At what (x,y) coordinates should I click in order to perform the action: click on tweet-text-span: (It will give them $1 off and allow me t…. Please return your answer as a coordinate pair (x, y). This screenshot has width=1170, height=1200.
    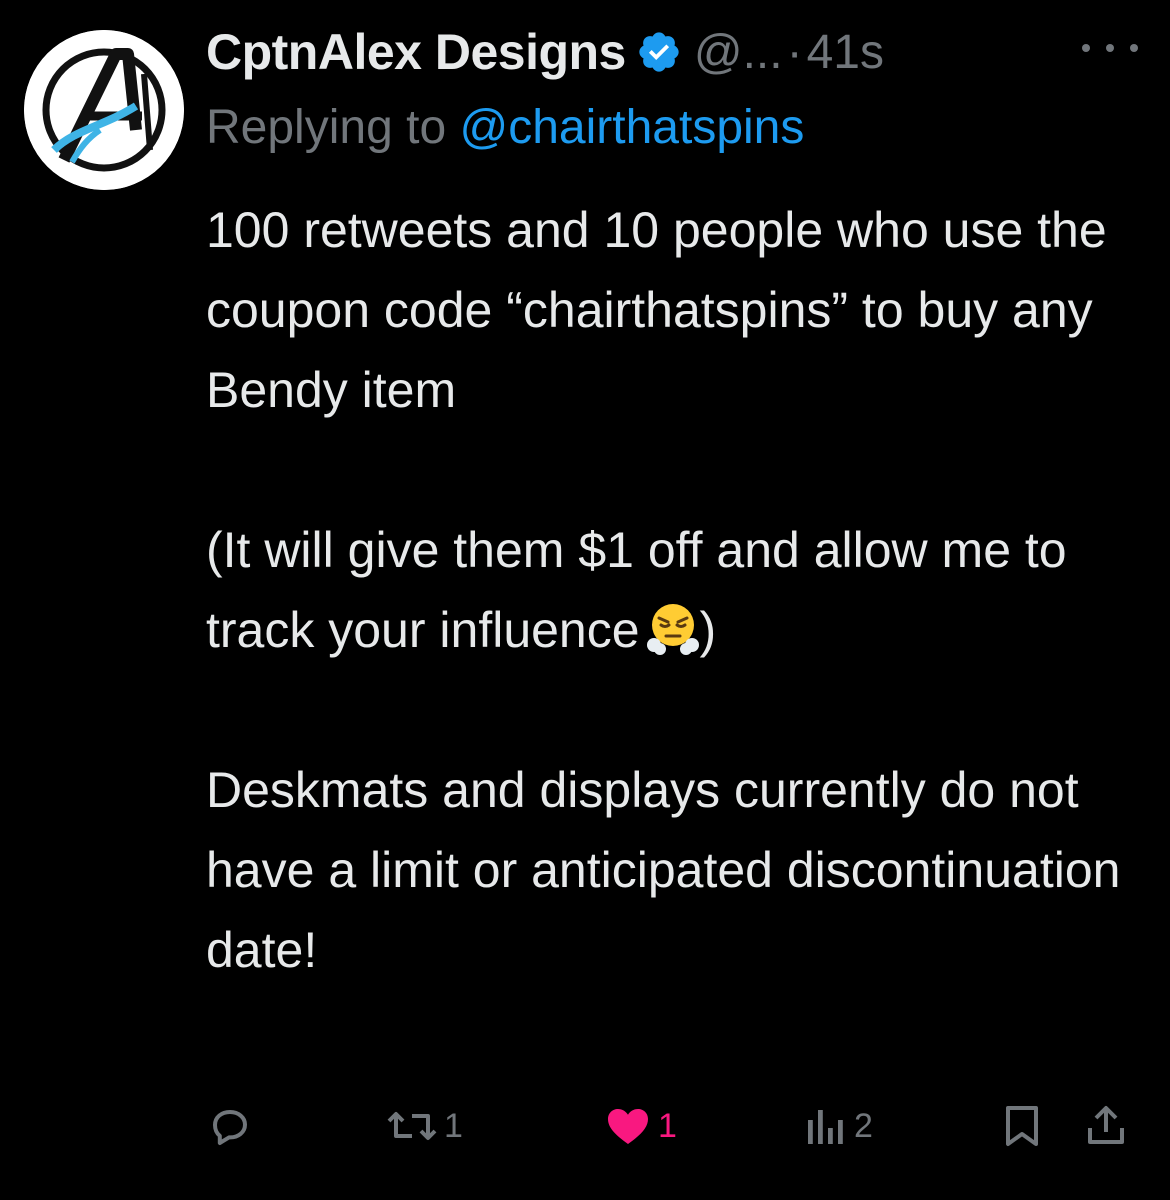
    Looking at the image, I should click on (636, 590).